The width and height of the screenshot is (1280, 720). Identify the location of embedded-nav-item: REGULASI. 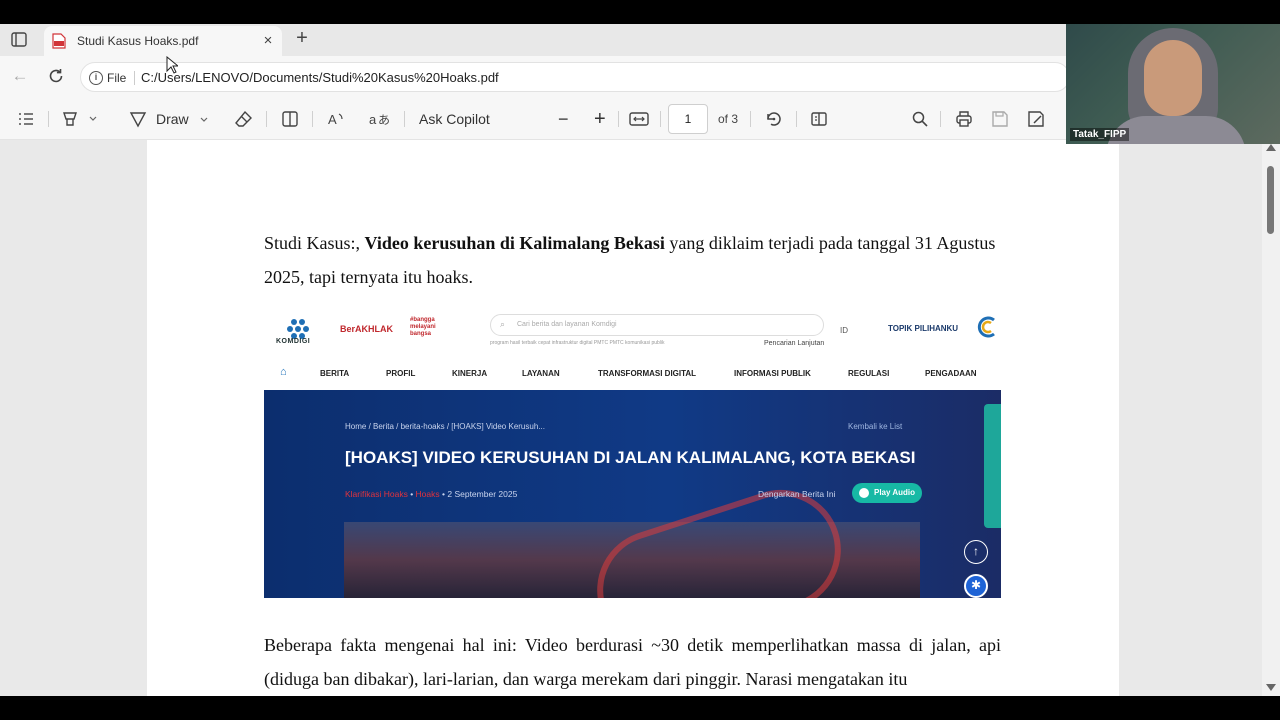
(869, 373).